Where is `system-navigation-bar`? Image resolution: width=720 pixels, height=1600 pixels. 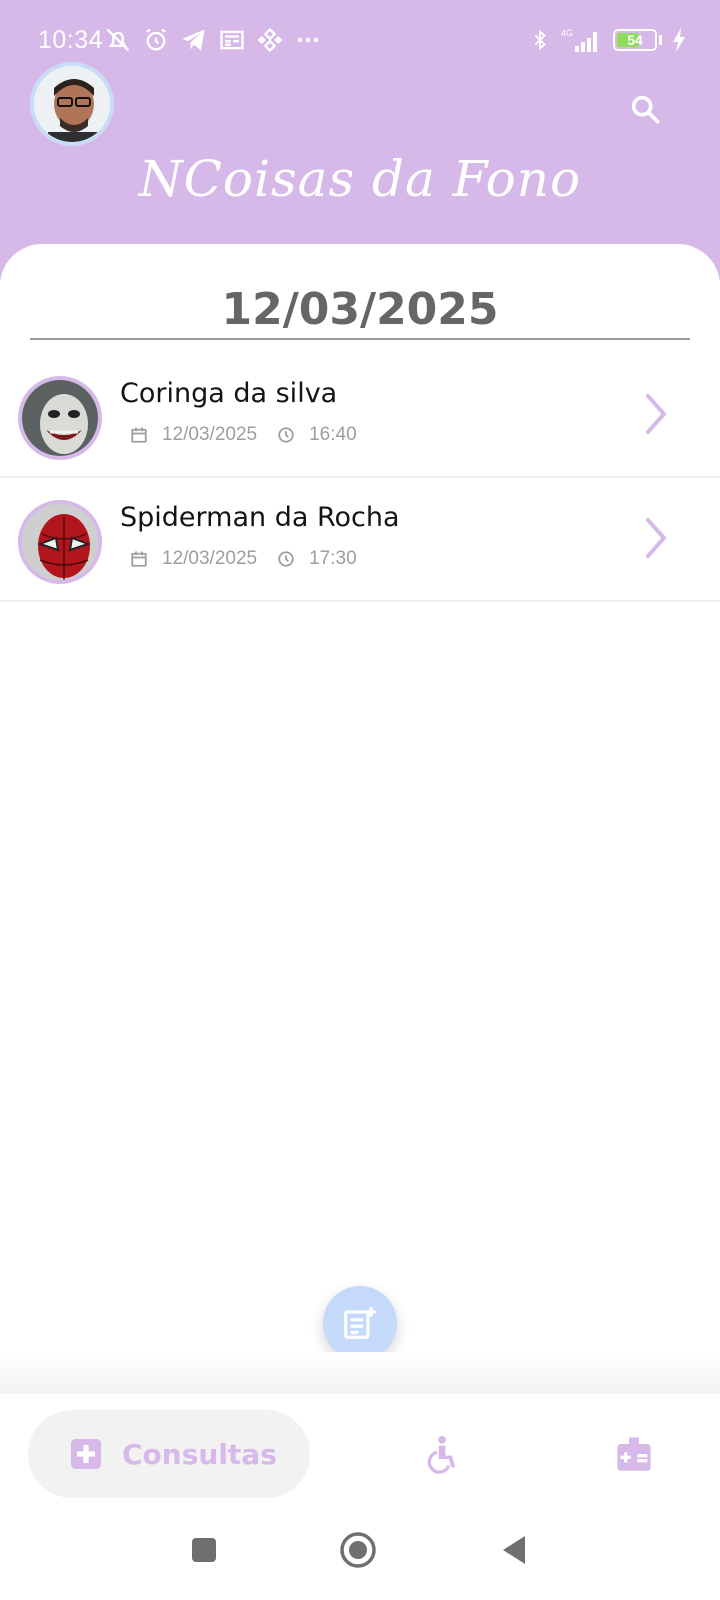 system-navigation-bar is located at coordinates (360, 1552).